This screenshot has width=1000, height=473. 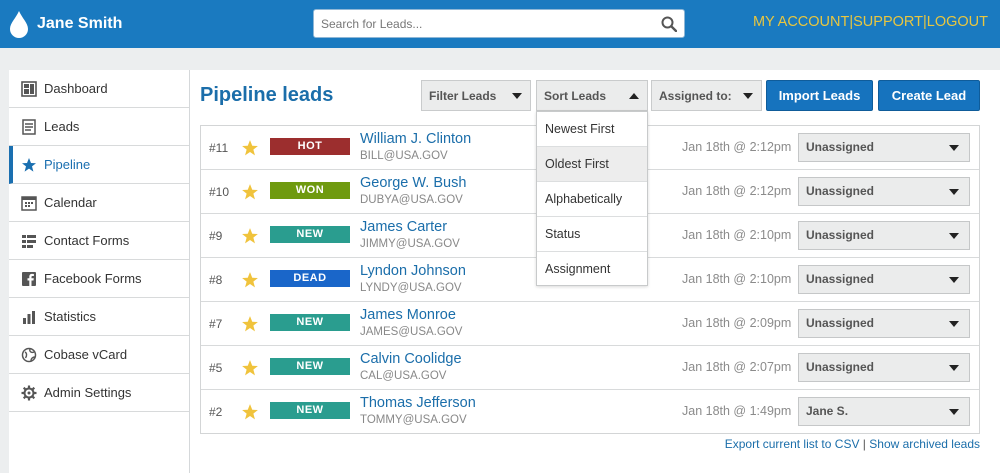 I want to click on user-name: Jane Smith, so click(x=80, y=23).